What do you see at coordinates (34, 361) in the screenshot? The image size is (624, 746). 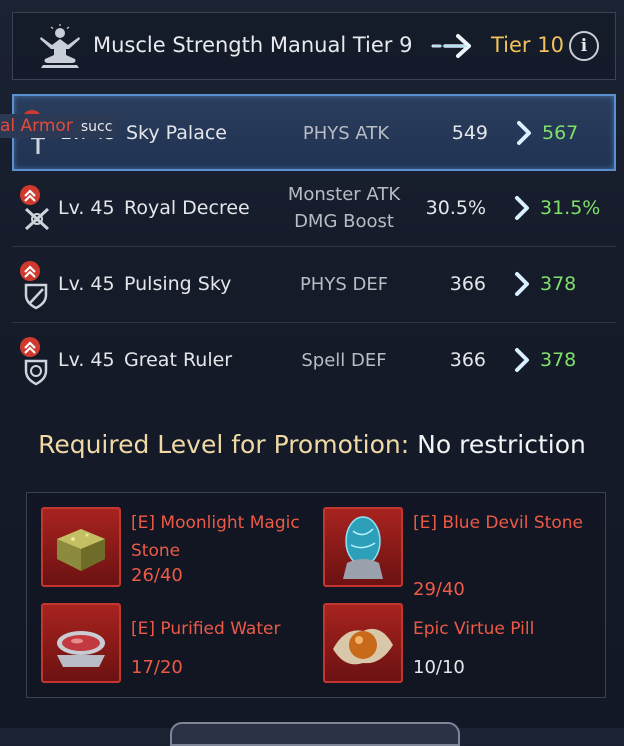 I see `spell-shield-icon` at bounding box center [34, 361].